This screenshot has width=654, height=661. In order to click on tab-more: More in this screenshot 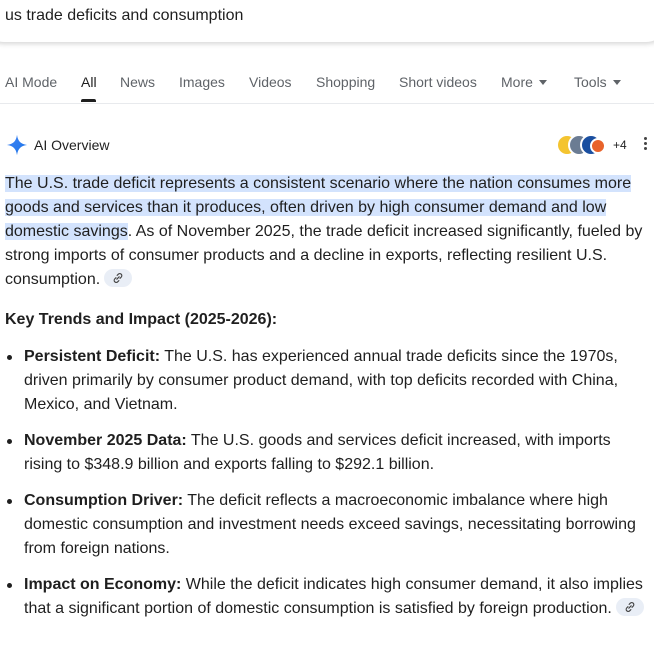, I will do `click(524, 82)`.